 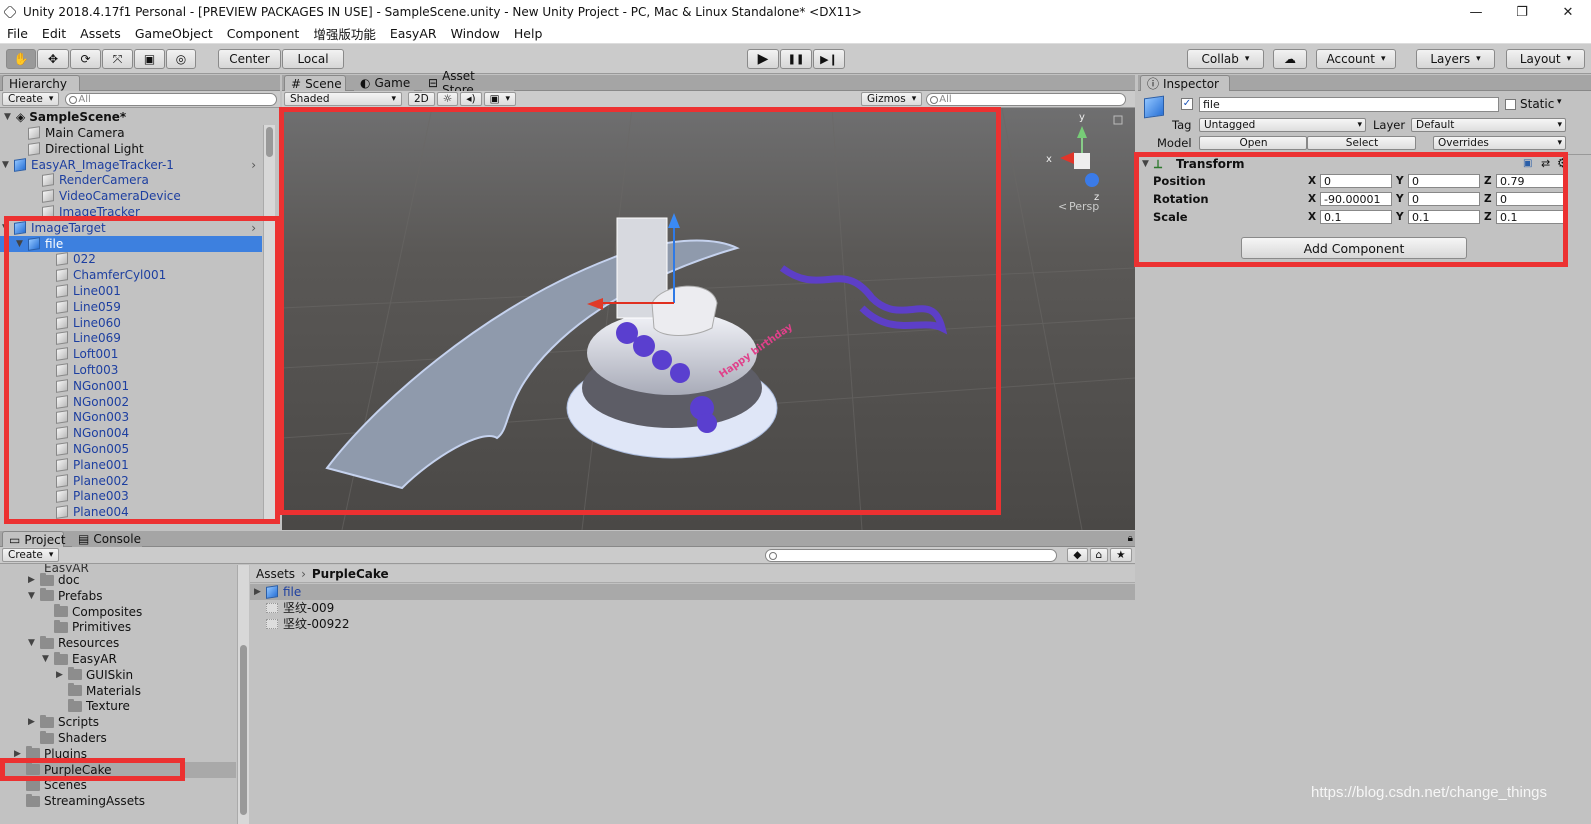 What do you see at coordinates (131, 496) in the screenshot?
I see `hierarchy-item: Plane003` at bounding box center [131, 496].